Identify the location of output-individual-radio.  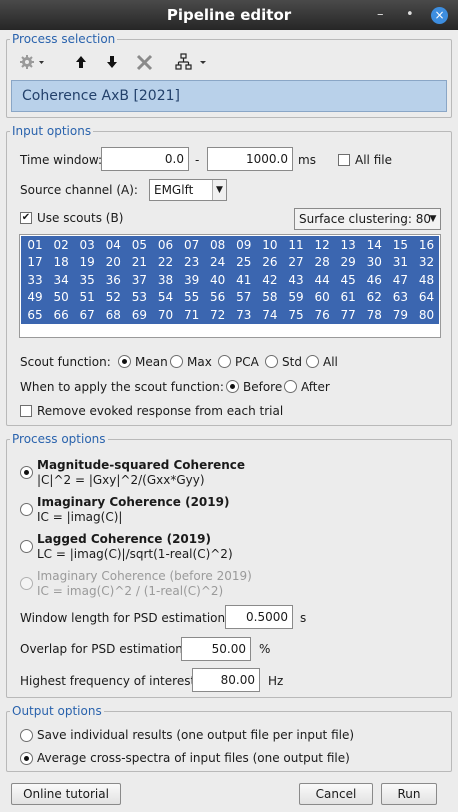
(26, 735).